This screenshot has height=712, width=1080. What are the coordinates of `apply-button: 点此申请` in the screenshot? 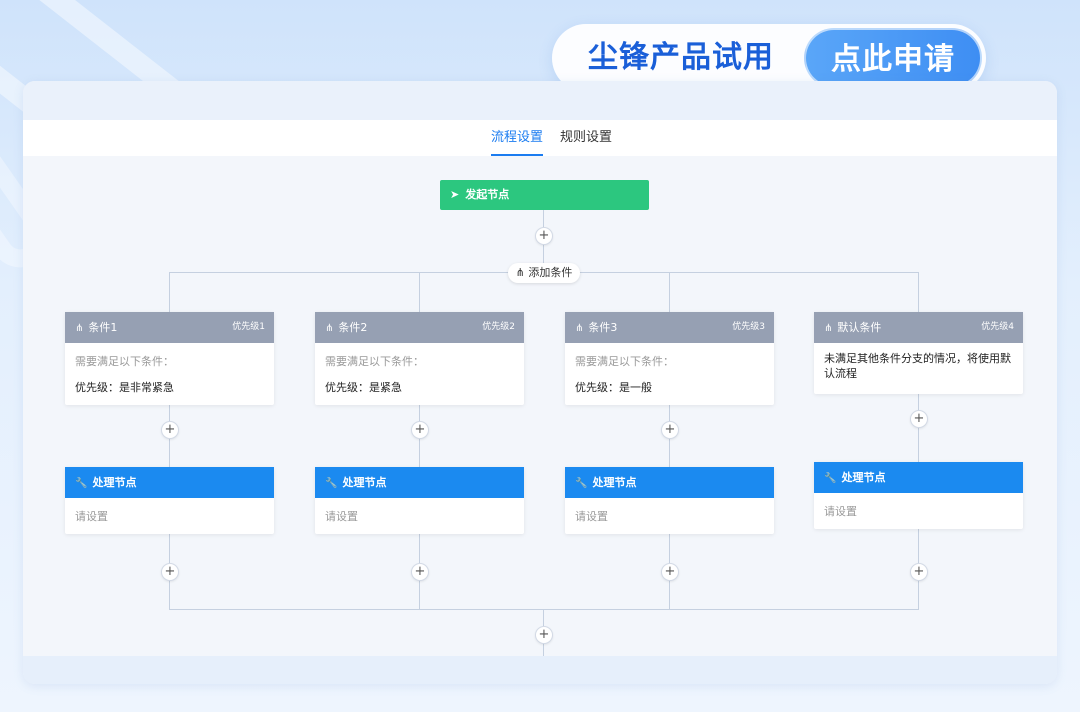 It's located at (893, 58).